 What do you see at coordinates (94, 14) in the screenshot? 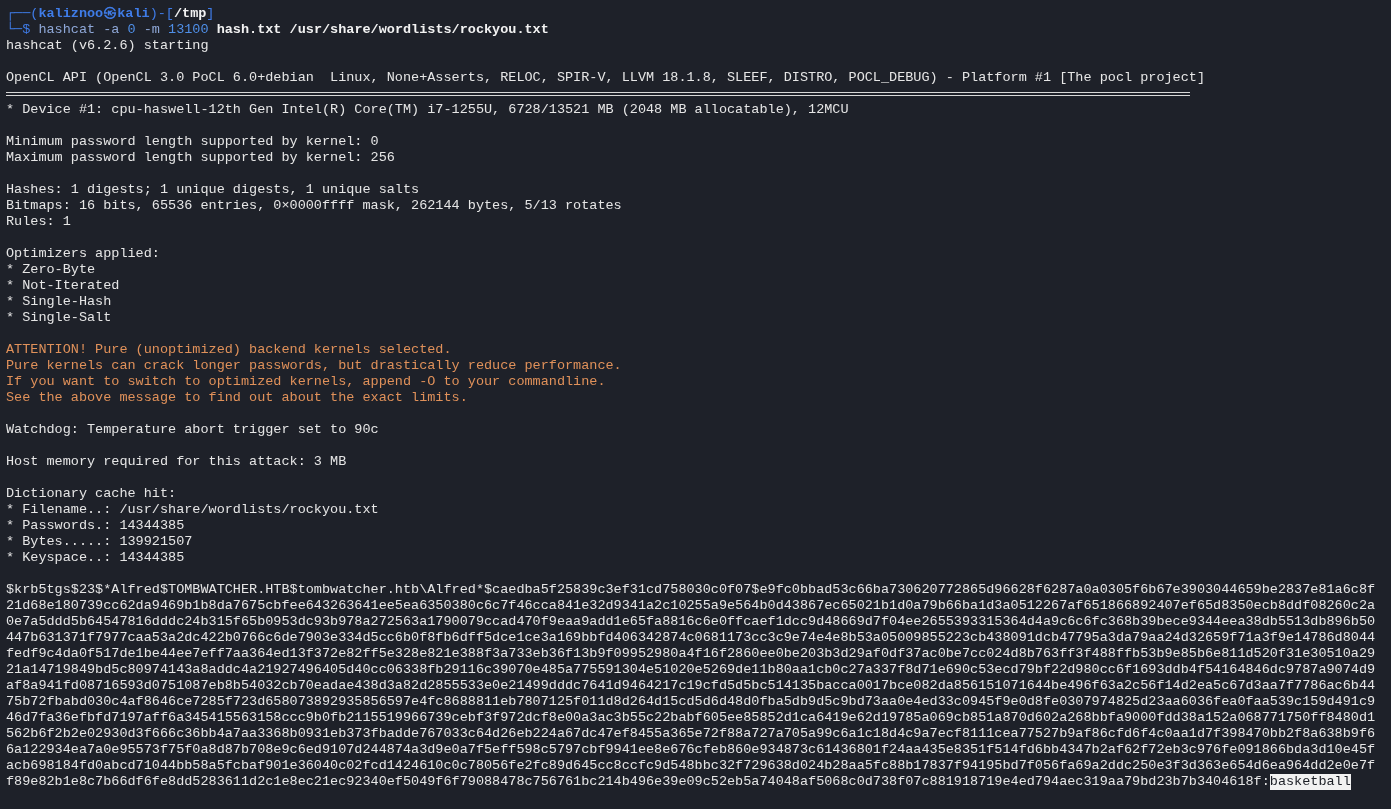
I see `prompt-user: kaliznoo㉿kali` at bounding box center [94, 14].